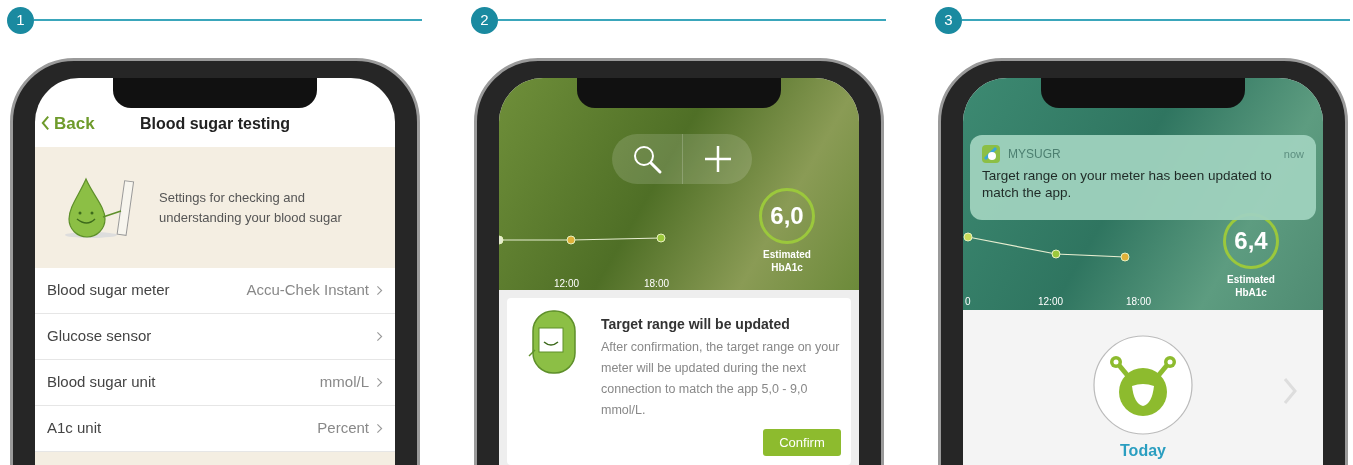 The width and height of the screenshot is (1353, 465). Describe the element at coordinates (948, 20) in the screenshot. I see `step-number: 3` at that location.